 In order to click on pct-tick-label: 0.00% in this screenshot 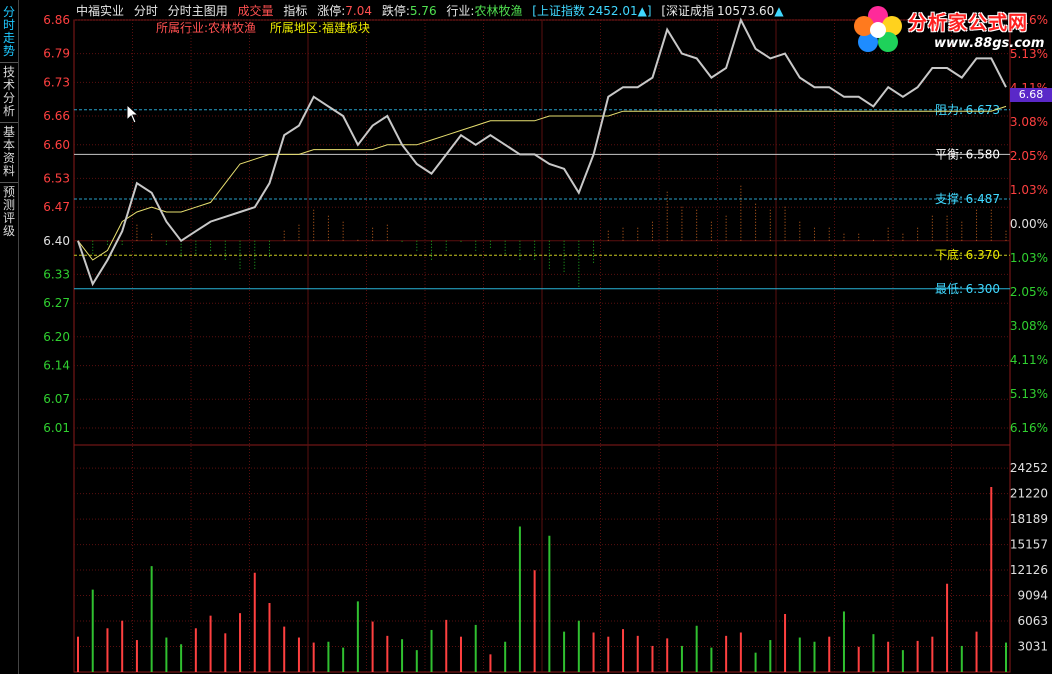, I will do `click(1029, 224)`.